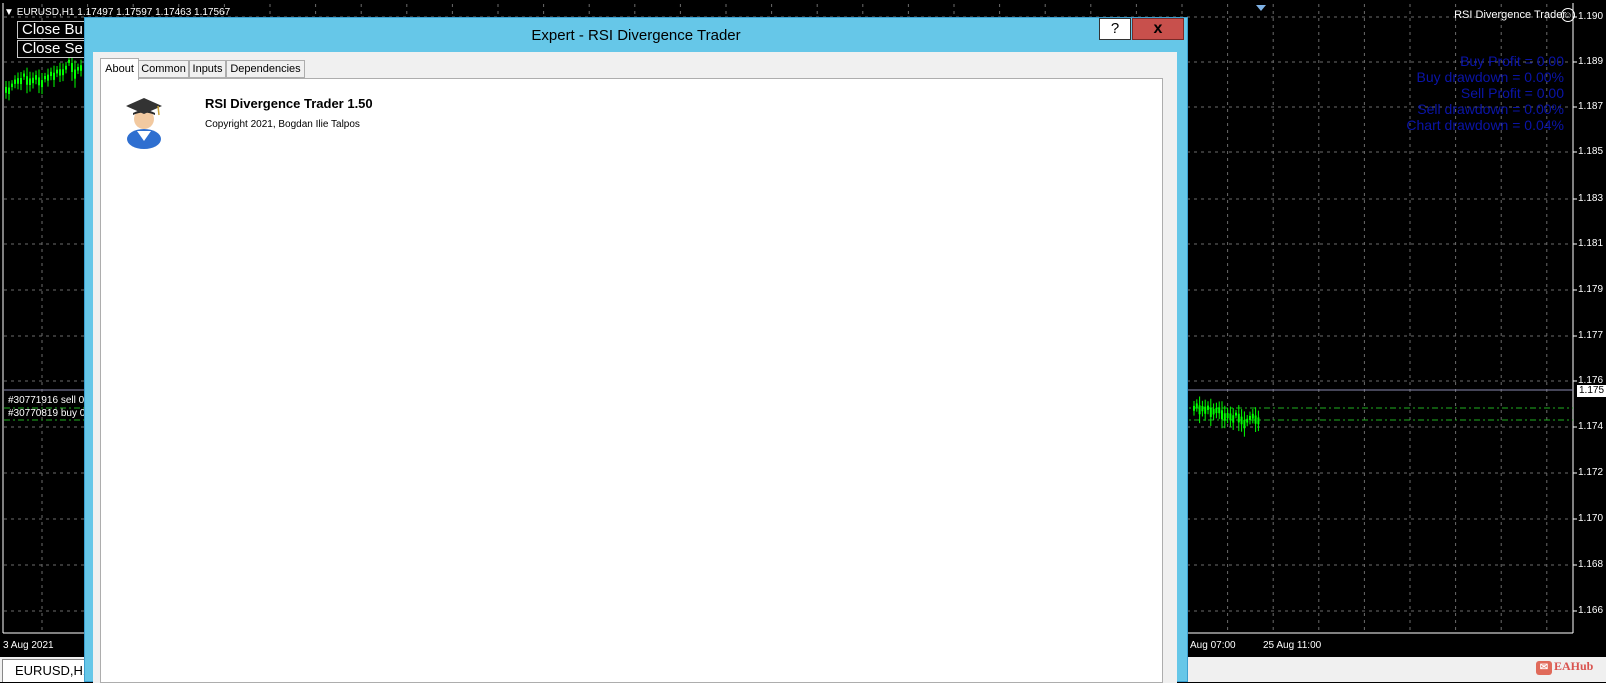  What do you see at coordinates (1591, 198) in the screenshot?
I see `price-axis-label: 1.183` at bounding box center [1591, 198].